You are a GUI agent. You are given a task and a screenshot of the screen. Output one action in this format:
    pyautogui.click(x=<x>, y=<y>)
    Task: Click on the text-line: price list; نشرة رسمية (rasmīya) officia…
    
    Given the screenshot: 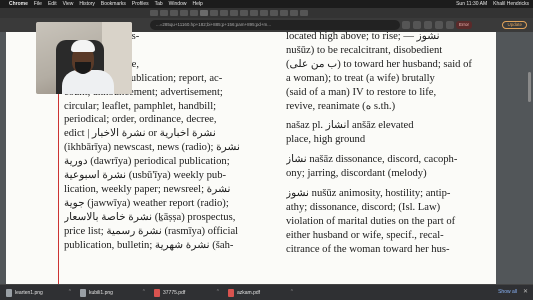 What is the action you would take?
    pyautogui.click(x=151, y=231)
    